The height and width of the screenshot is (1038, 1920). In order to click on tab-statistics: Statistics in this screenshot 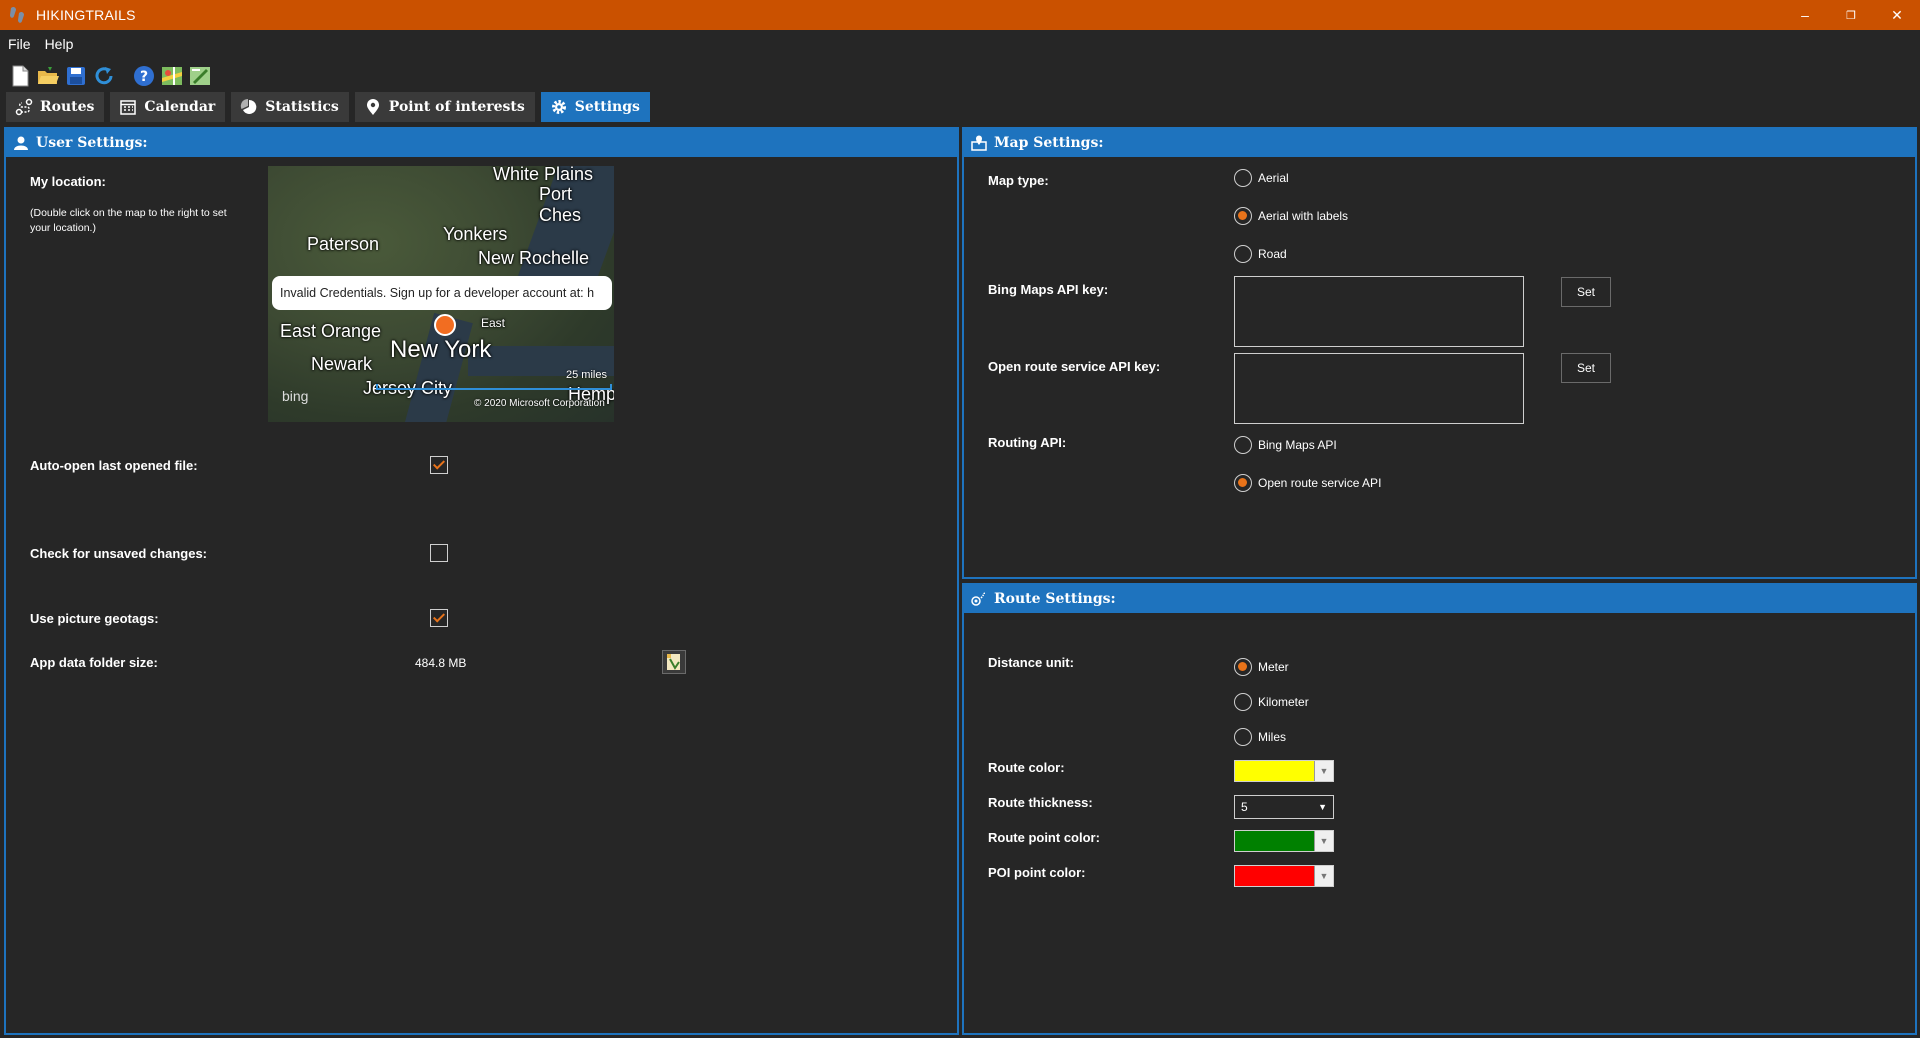, I will do `click(290, 107)`.